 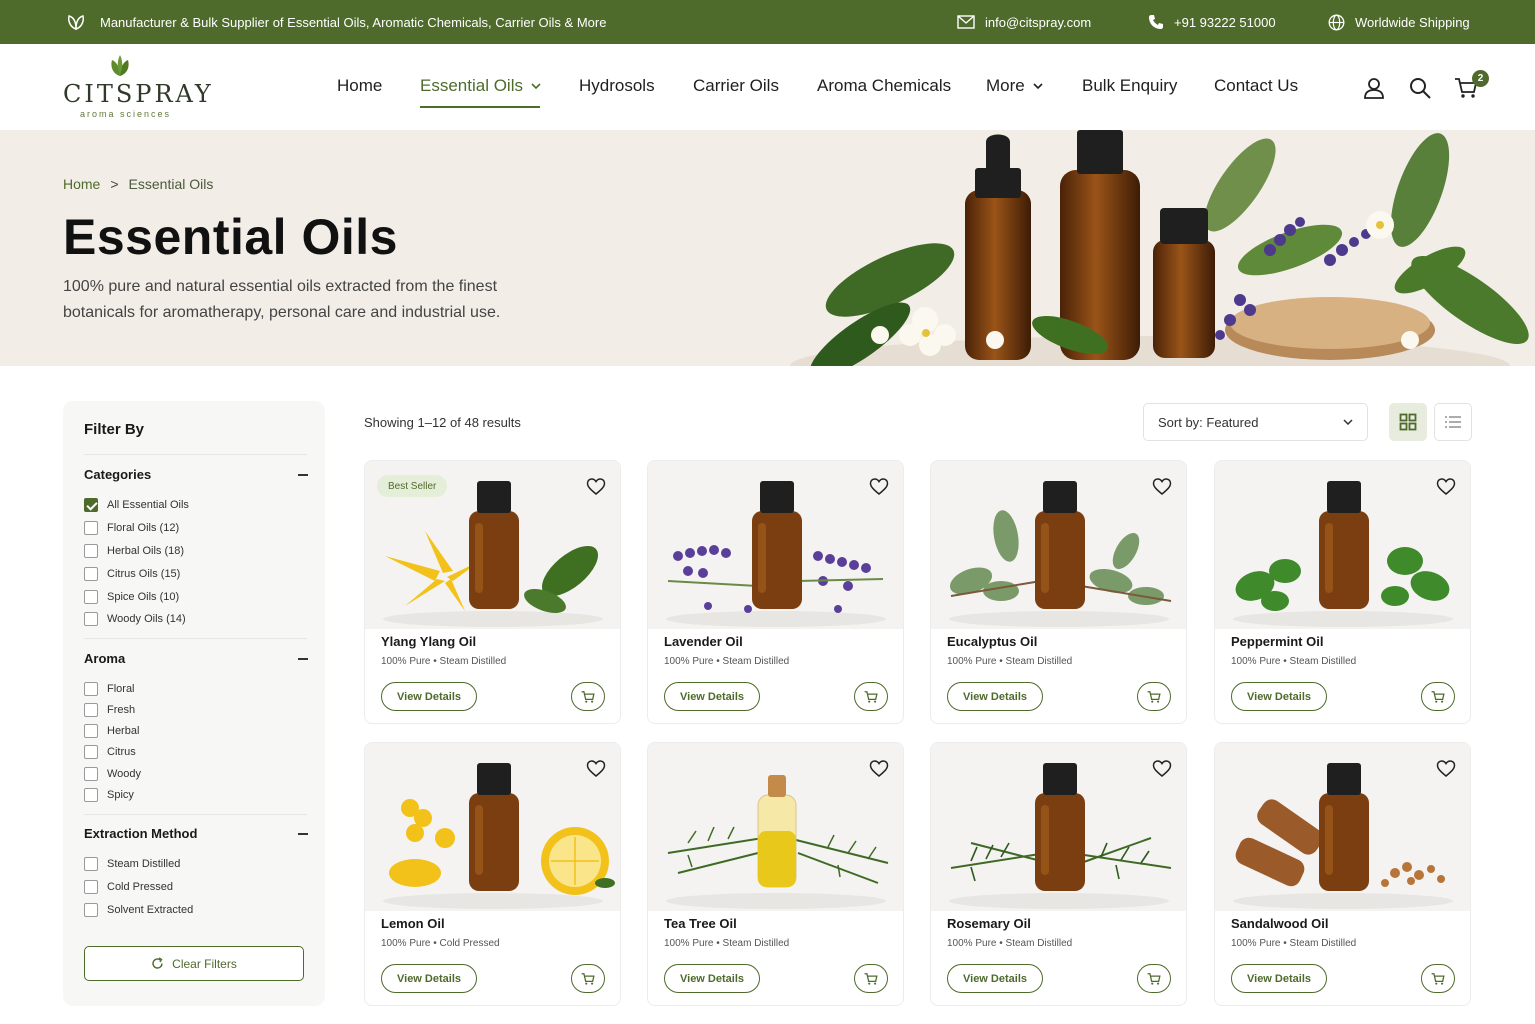 What do you see at coordinates (1256, 86) in the screenshot?
I see `nav-contact-us: Contact Us` at bounding box center [1256, 86].